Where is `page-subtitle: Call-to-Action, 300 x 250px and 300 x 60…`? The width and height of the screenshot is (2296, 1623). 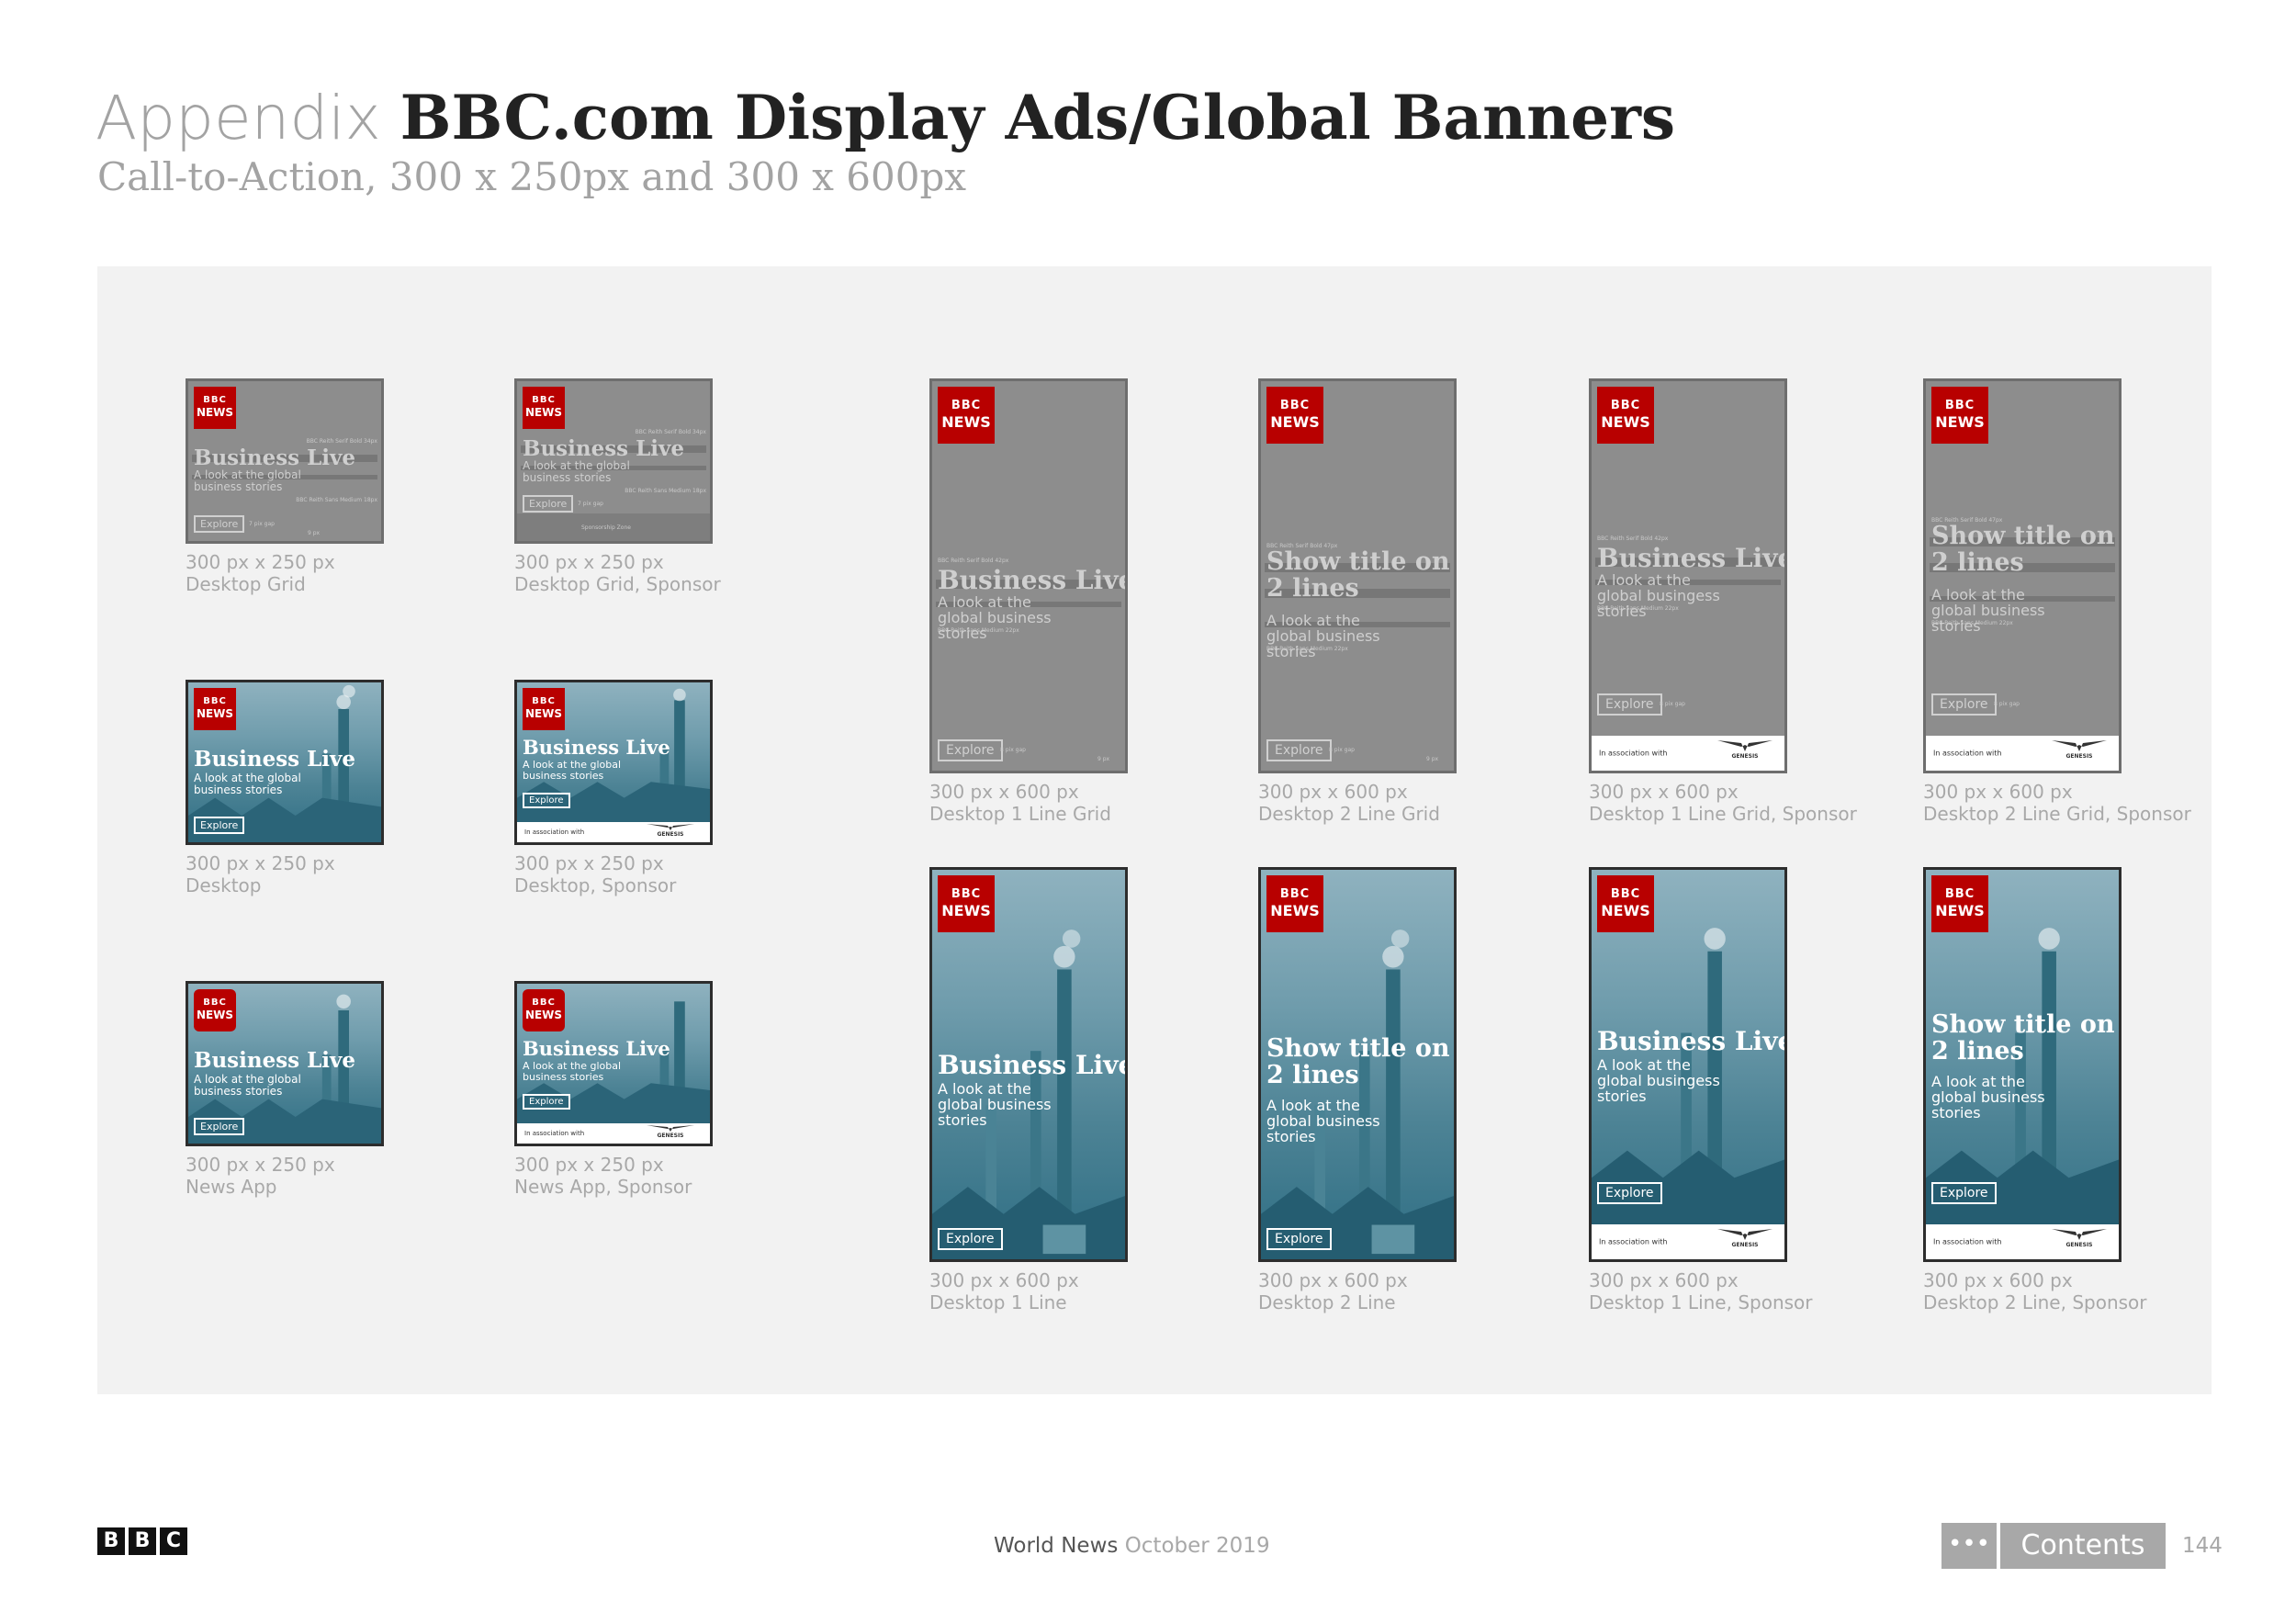 page-subtitle: Call-to-Action, 300 x 250px and 300 x 60… is located at coordinates (532, 177).